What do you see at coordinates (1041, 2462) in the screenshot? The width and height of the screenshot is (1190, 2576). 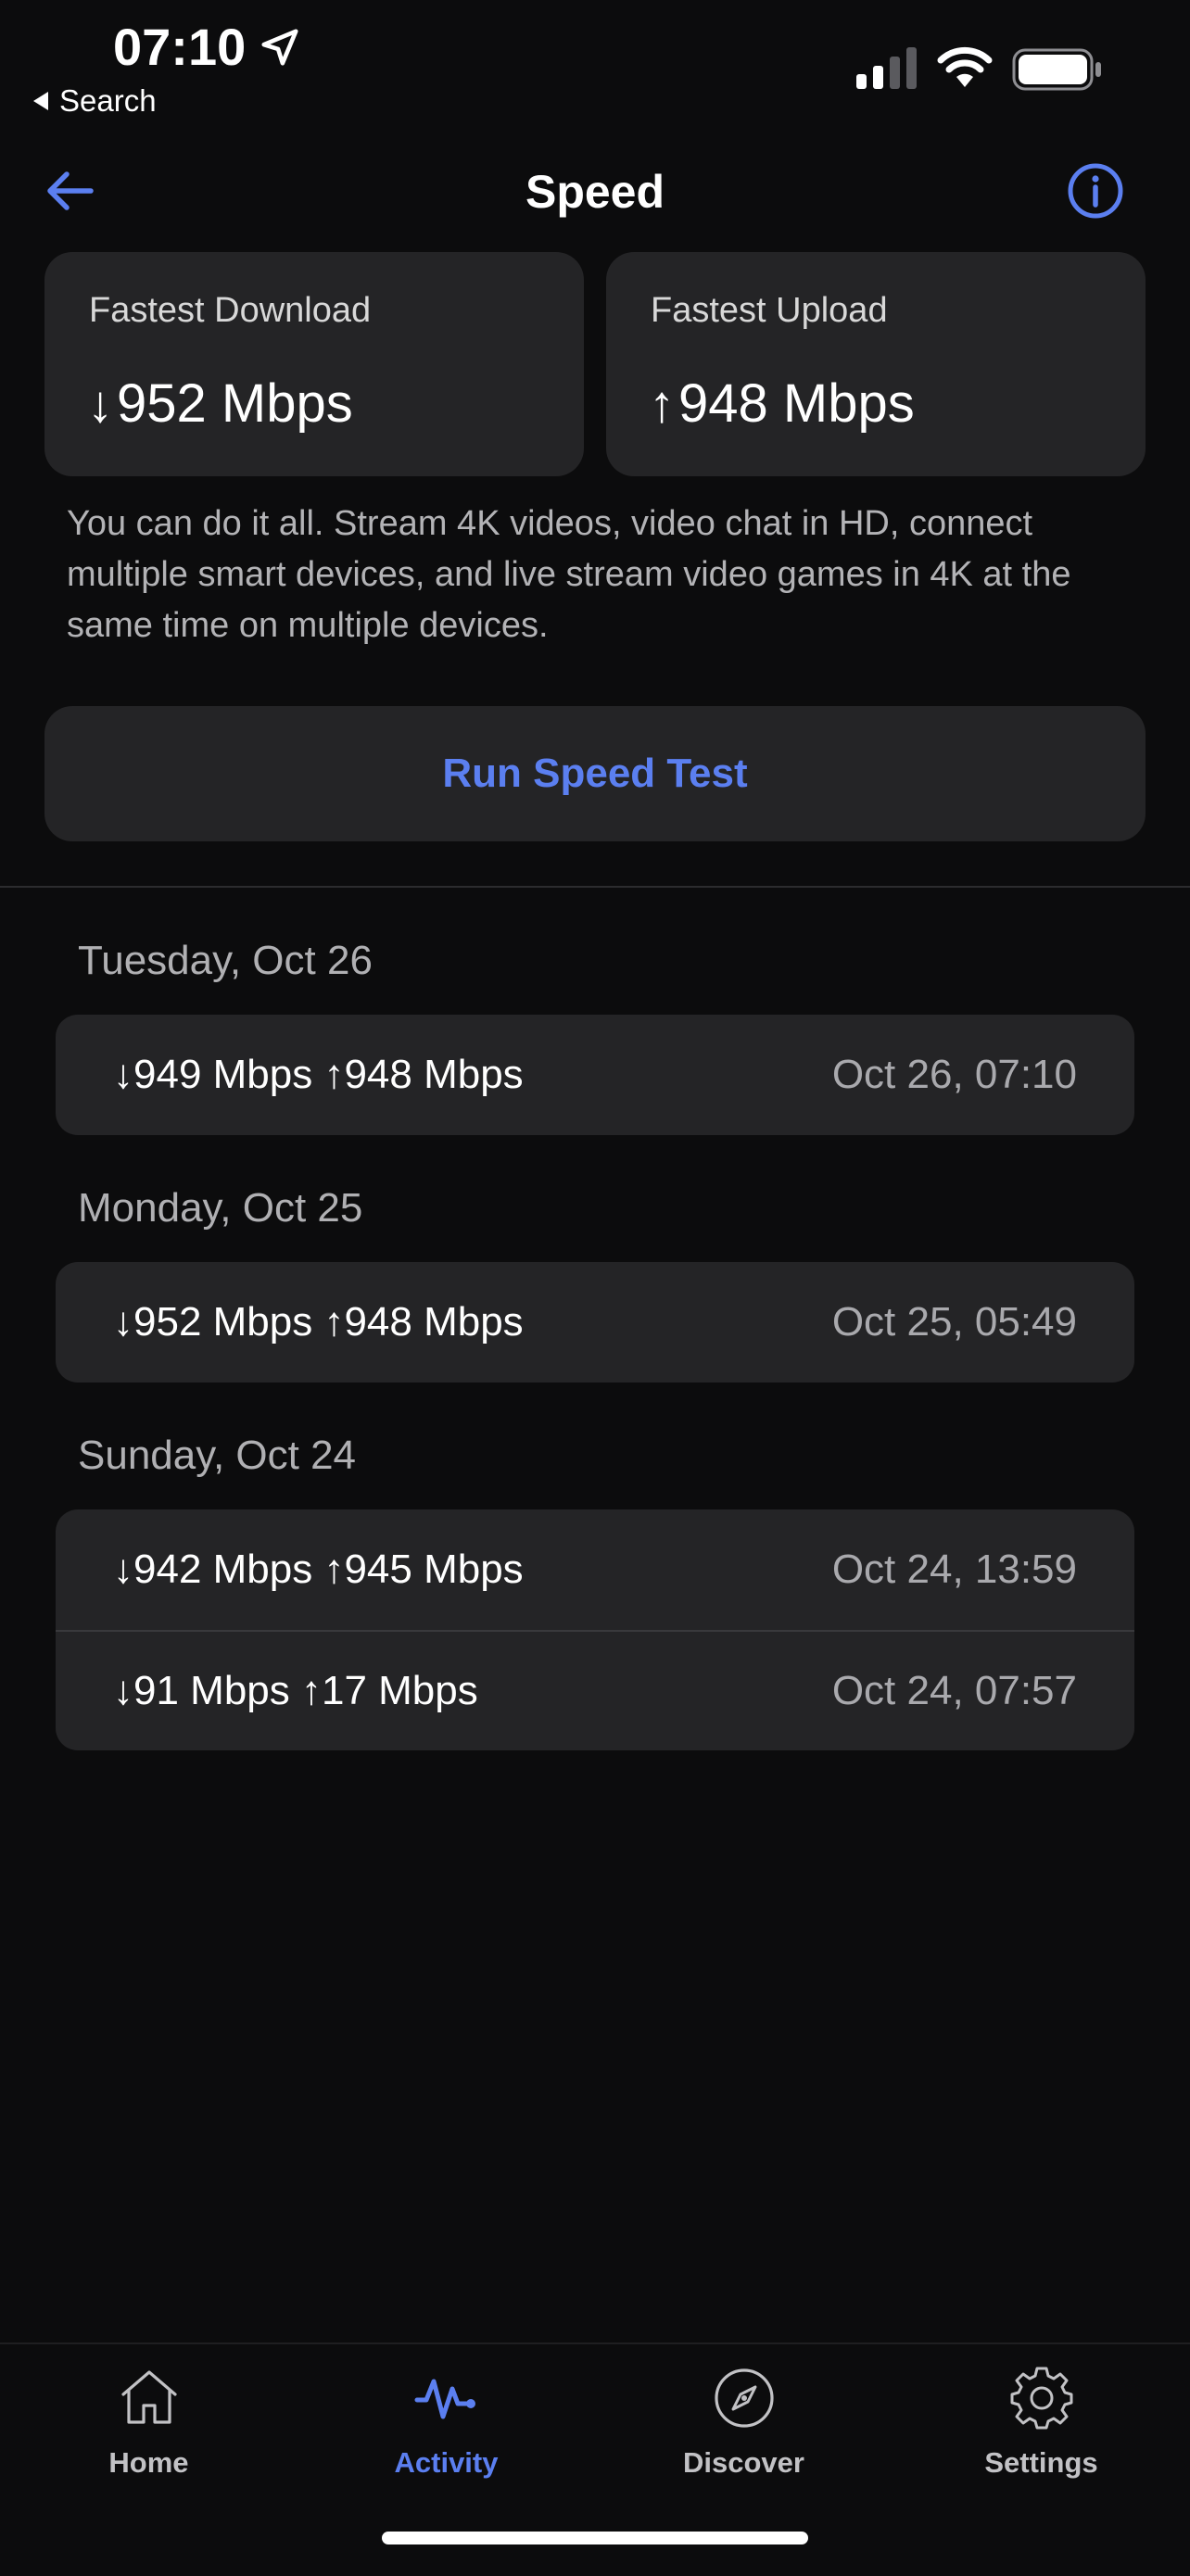 I see `tab-settings-label: Settings` at bounding box center [1041, 2462].